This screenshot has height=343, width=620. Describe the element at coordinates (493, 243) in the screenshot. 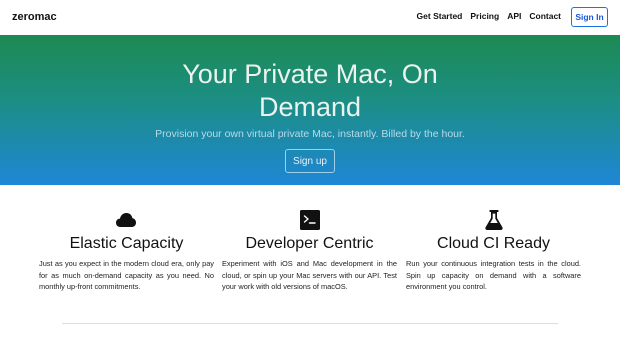

I see `feature-title: Cloud CI Ready` at that location.